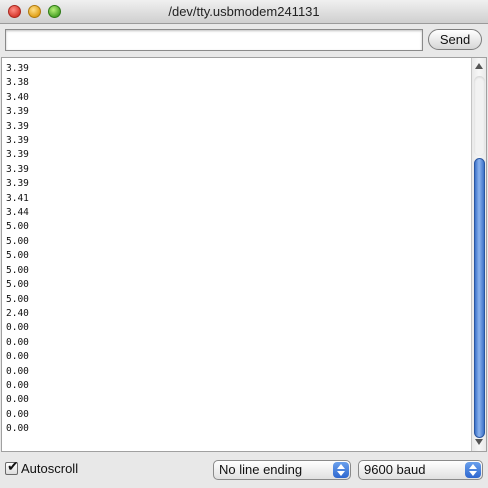 This screenshot has width=488, height=488. What do you see at coordinates (479, 116) in the screenshot?
I see `scroll-track` at bounding box center [479, 116].